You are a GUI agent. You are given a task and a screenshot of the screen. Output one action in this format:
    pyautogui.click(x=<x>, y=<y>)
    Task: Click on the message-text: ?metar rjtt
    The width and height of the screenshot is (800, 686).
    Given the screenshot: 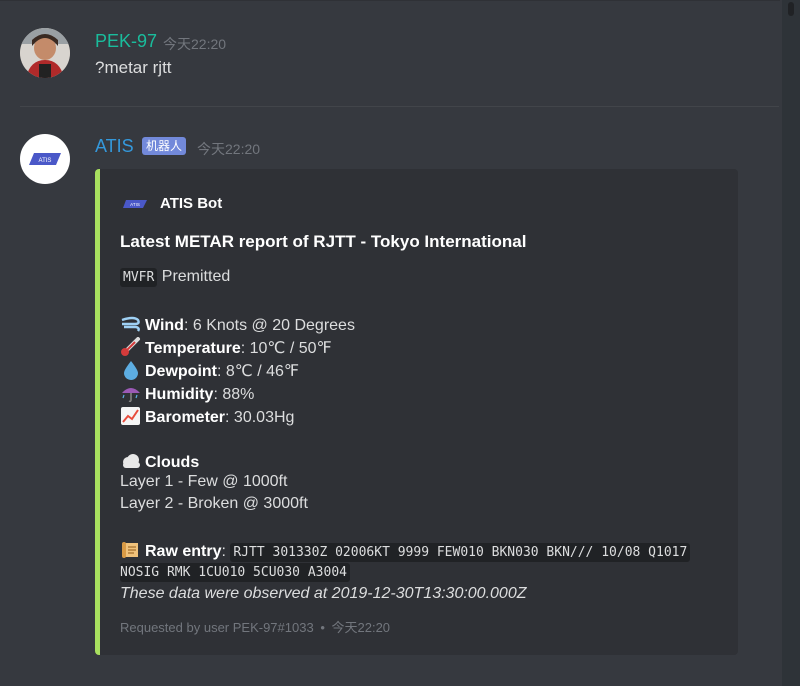 What is the action you would take?
    pyautogui.click(x=133, y=67)
    